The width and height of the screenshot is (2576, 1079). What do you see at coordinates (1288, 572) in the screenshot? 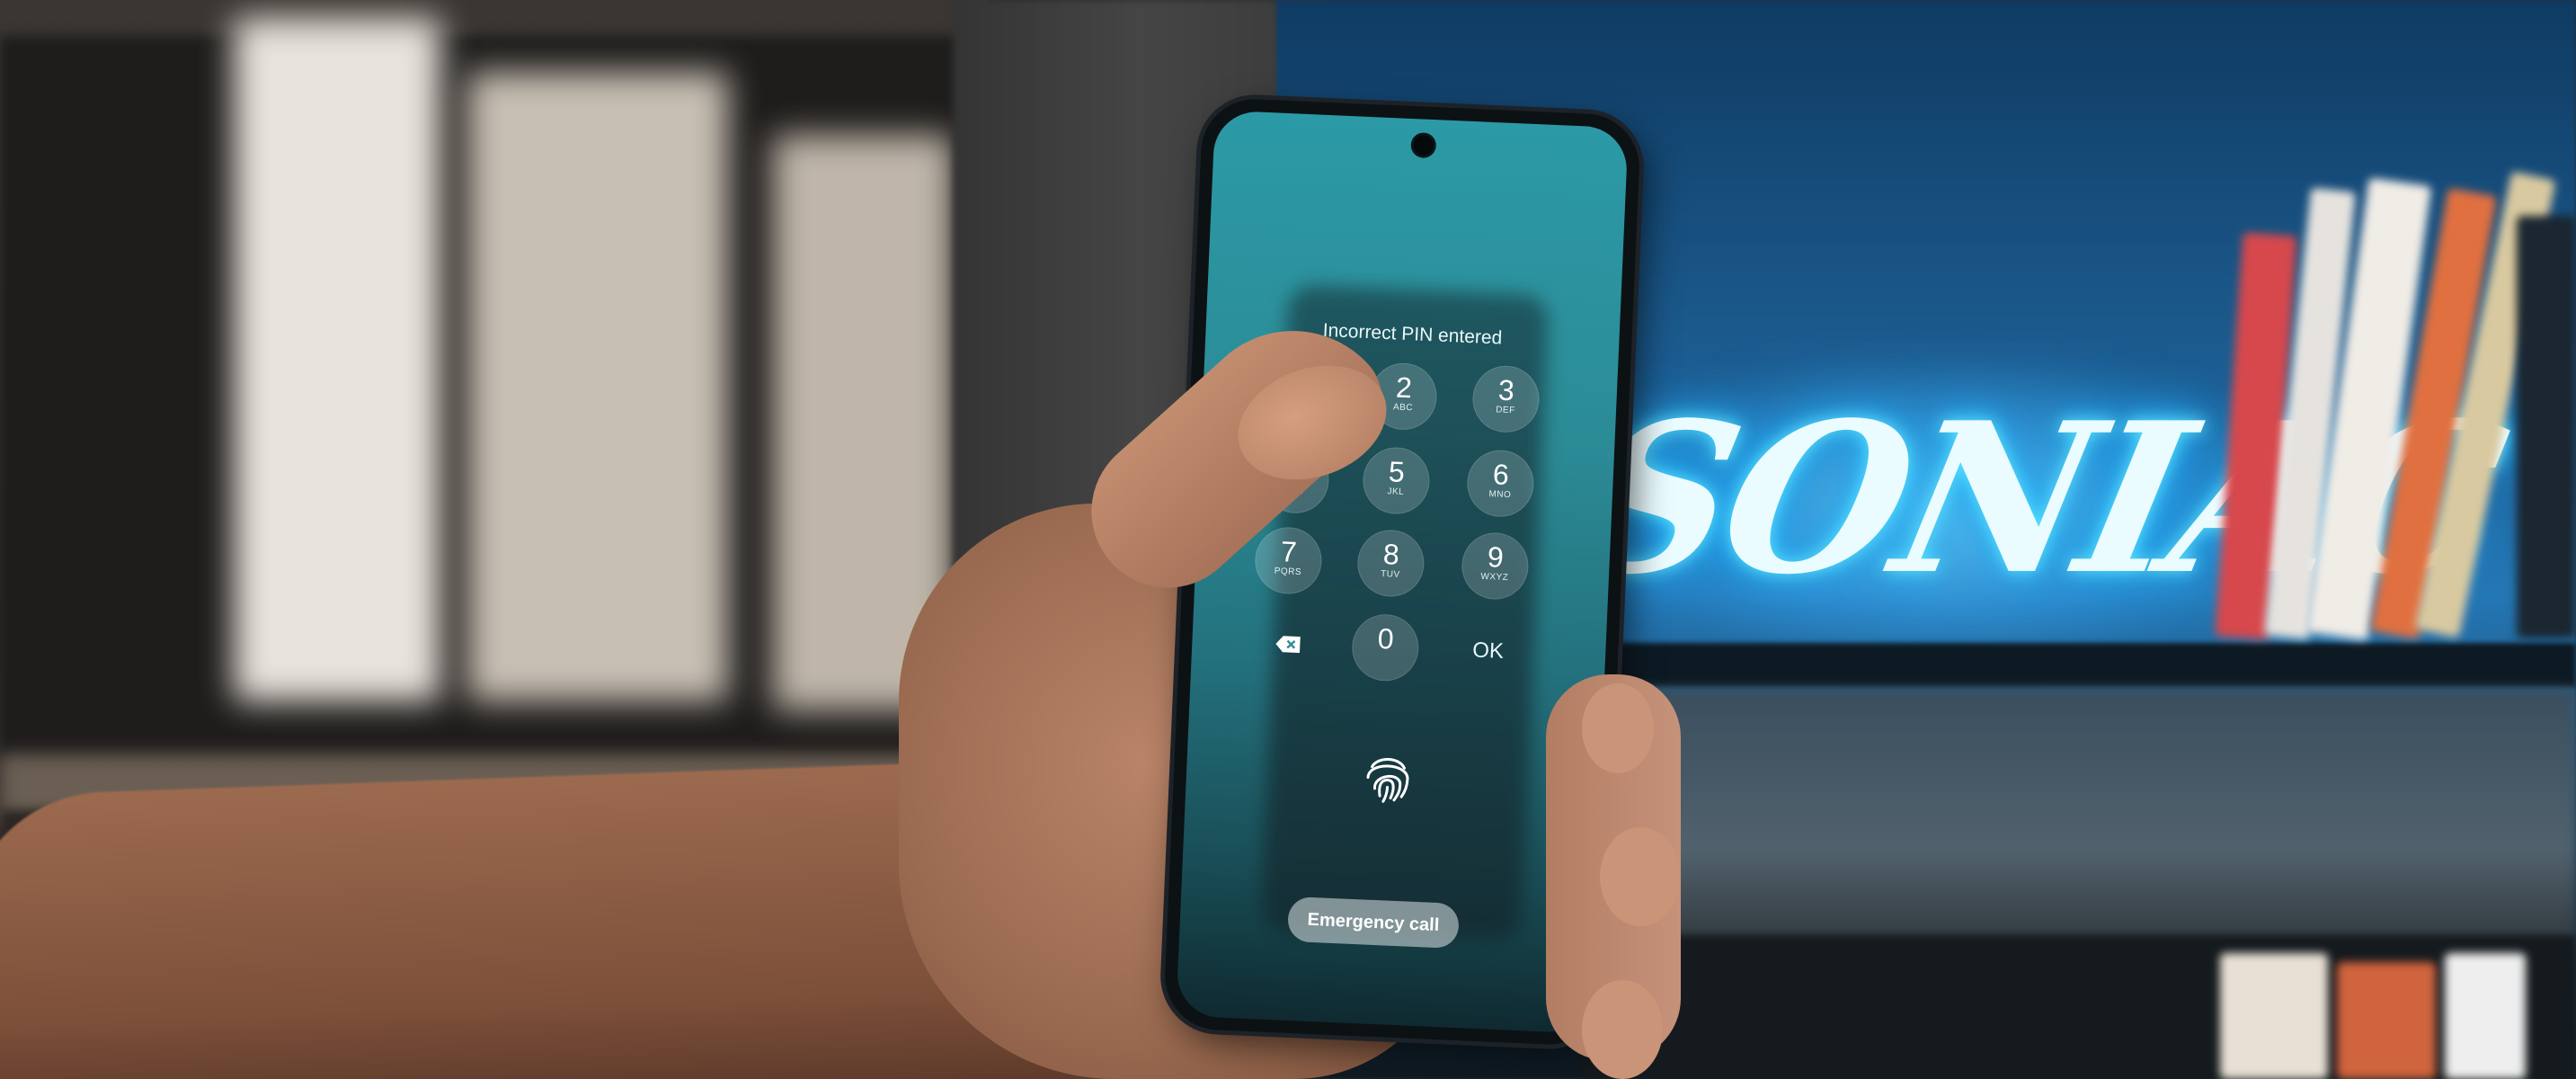
I see `key-letters: PQRS` at bounding box center [1288, 572].